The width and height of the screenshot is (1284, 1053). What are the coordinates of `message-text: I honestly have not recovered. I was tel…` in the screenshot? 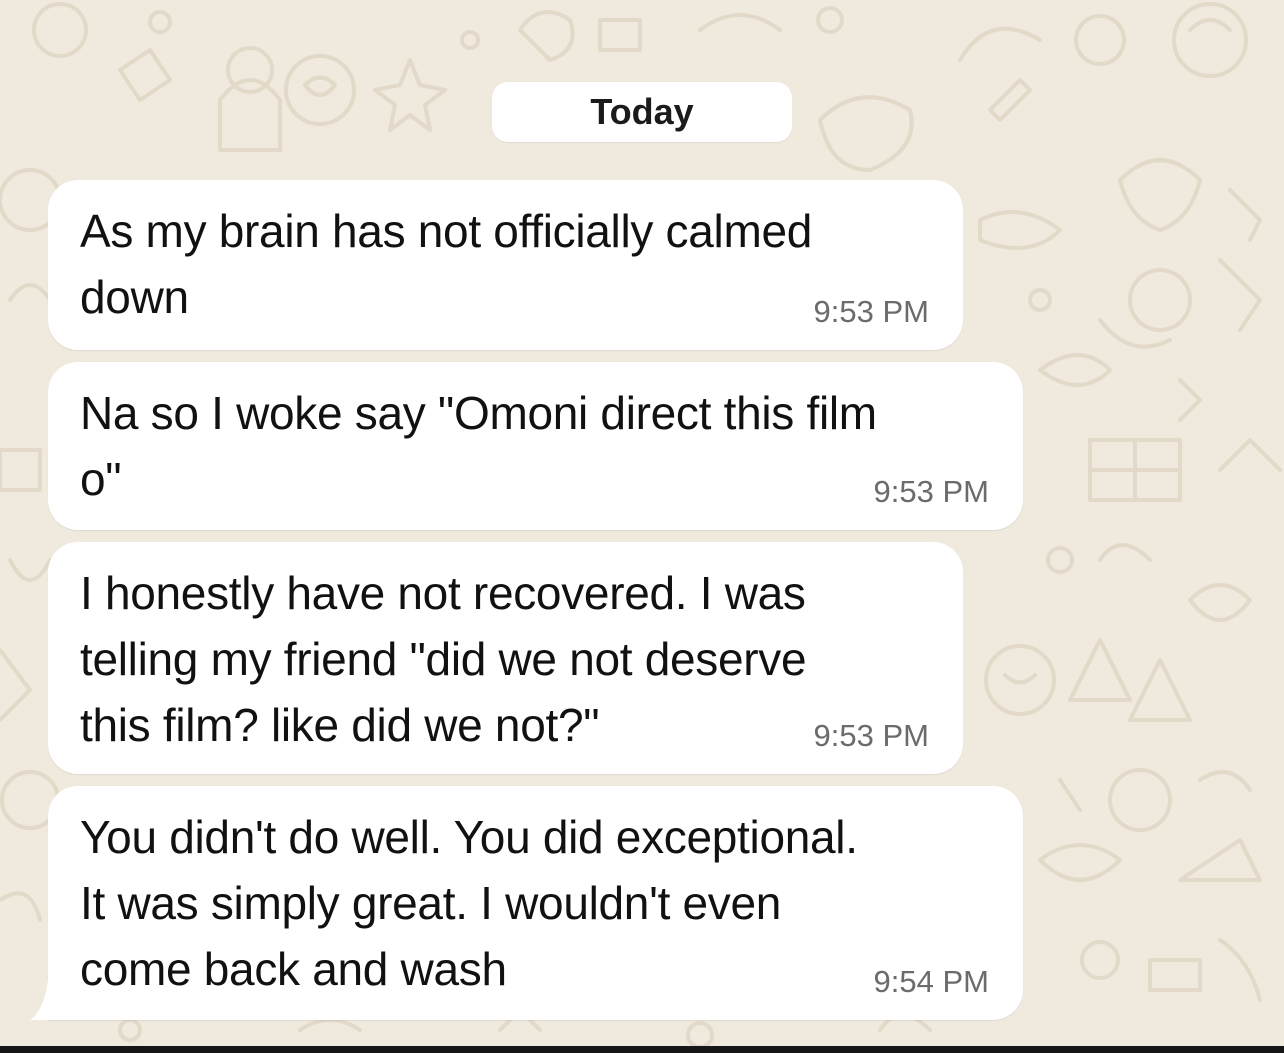 It's located at (443, 659).